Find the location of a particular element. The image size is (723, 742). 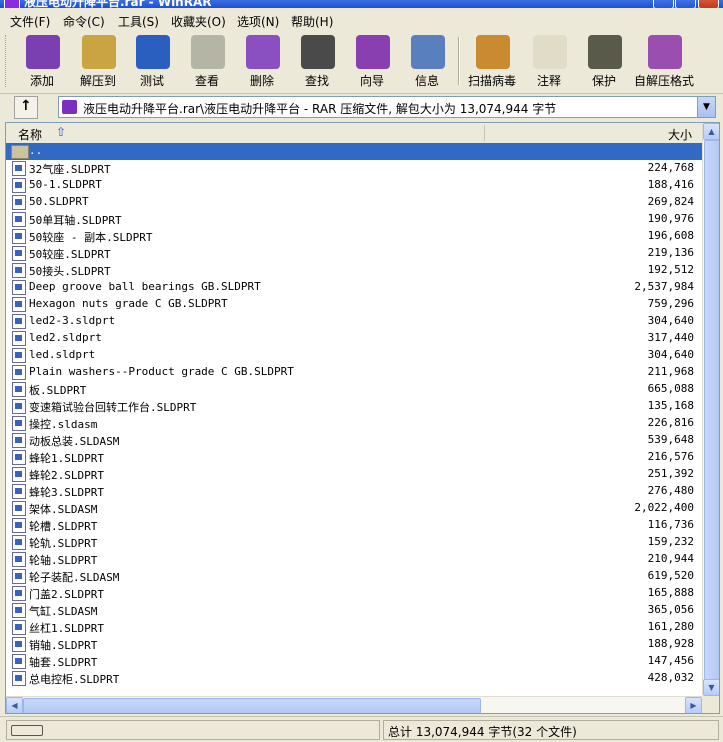

file-name: 轮子装配.SLDASM is located at coordinates (74, 577).